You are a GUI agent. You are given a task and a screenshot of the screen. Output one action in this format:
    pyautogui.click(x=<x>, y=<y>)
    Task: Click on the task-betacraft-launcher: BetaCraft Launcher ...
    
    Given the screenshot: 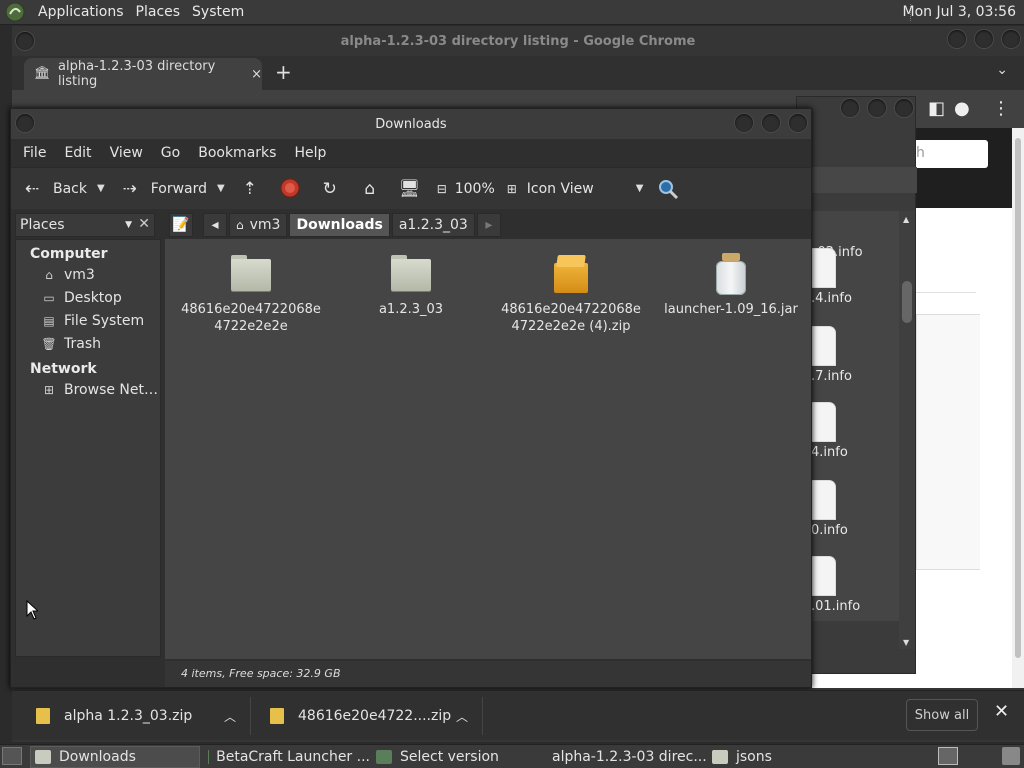 What is the action you would take?
    pyautogui.click(x=287, y=757)
    